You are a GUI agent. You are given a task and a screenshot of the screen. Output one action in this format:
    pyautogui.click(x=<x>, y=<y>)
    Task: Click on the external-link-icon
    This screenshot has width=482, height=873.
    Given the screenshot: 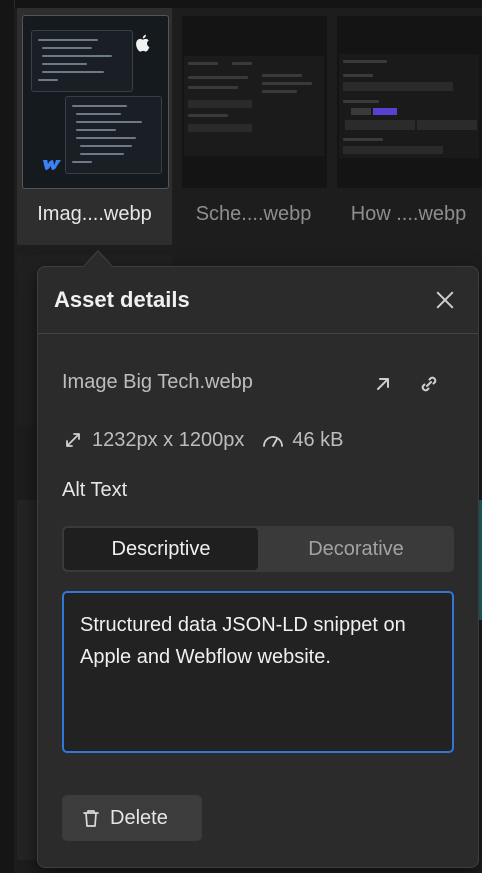 What is the action you would take?
    pyautogui.click(x=383, y=384)
    